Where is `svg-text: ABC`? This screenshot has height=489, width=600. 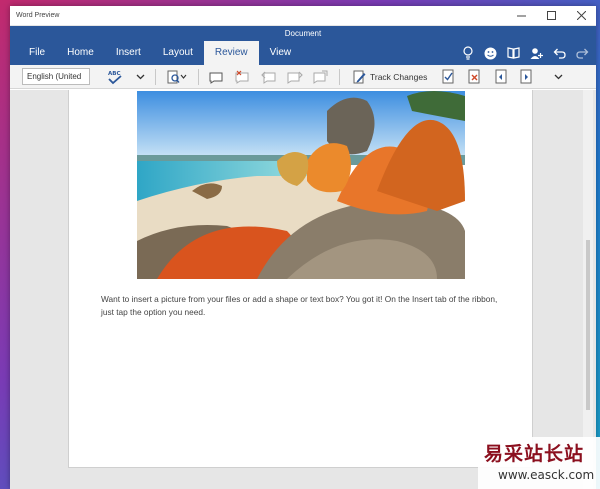 svg-text: ABC is located at coordinates (114, 74).